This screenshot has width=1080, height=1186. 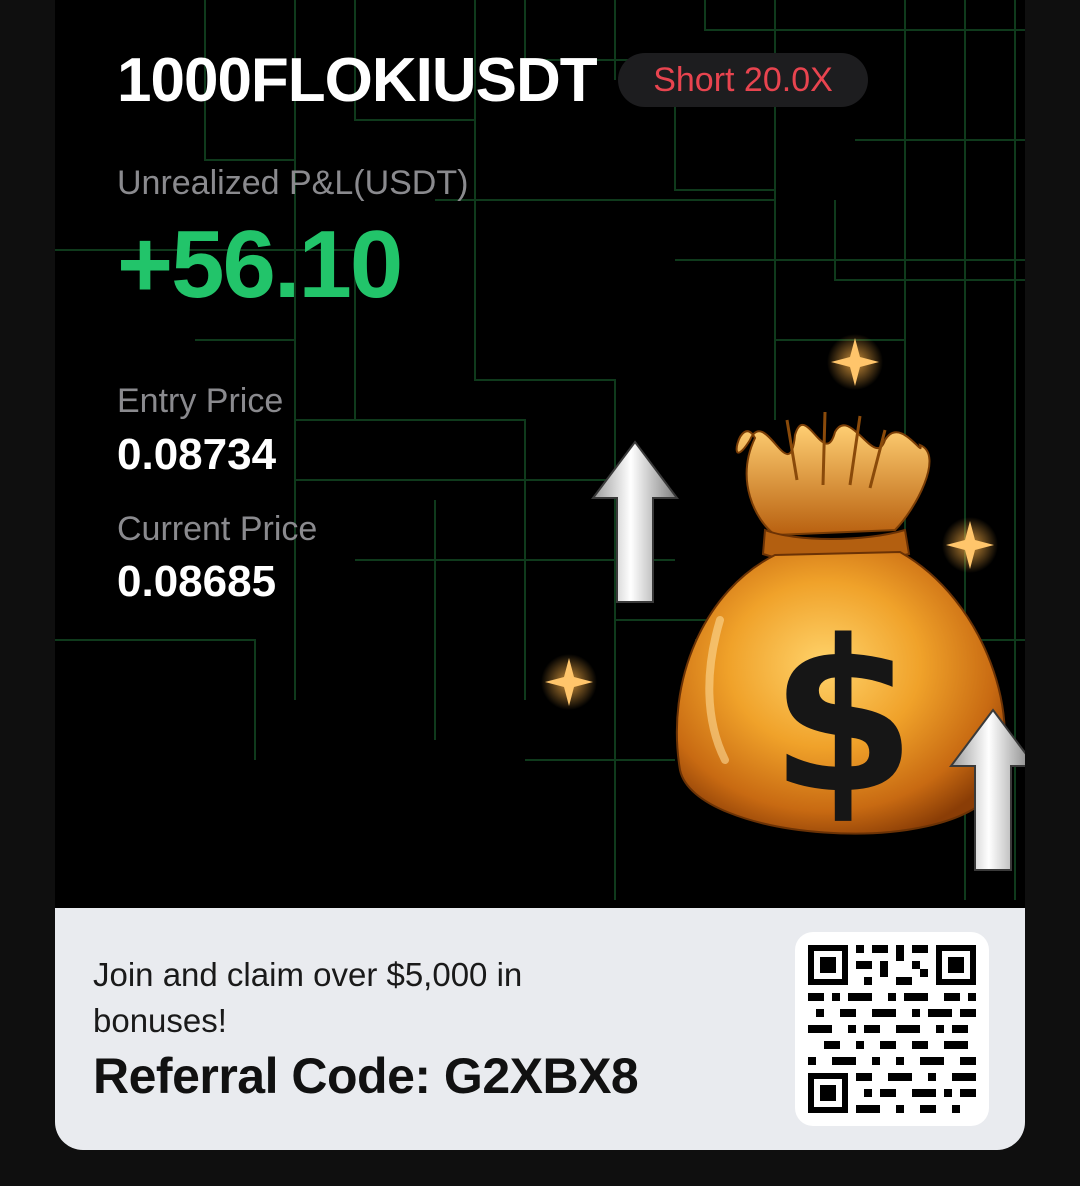 What do you see at coordinates (260, 264) in the screenshot?
I see `unrealized-pnl-value: +56.10` at bounding box center [260, 264].